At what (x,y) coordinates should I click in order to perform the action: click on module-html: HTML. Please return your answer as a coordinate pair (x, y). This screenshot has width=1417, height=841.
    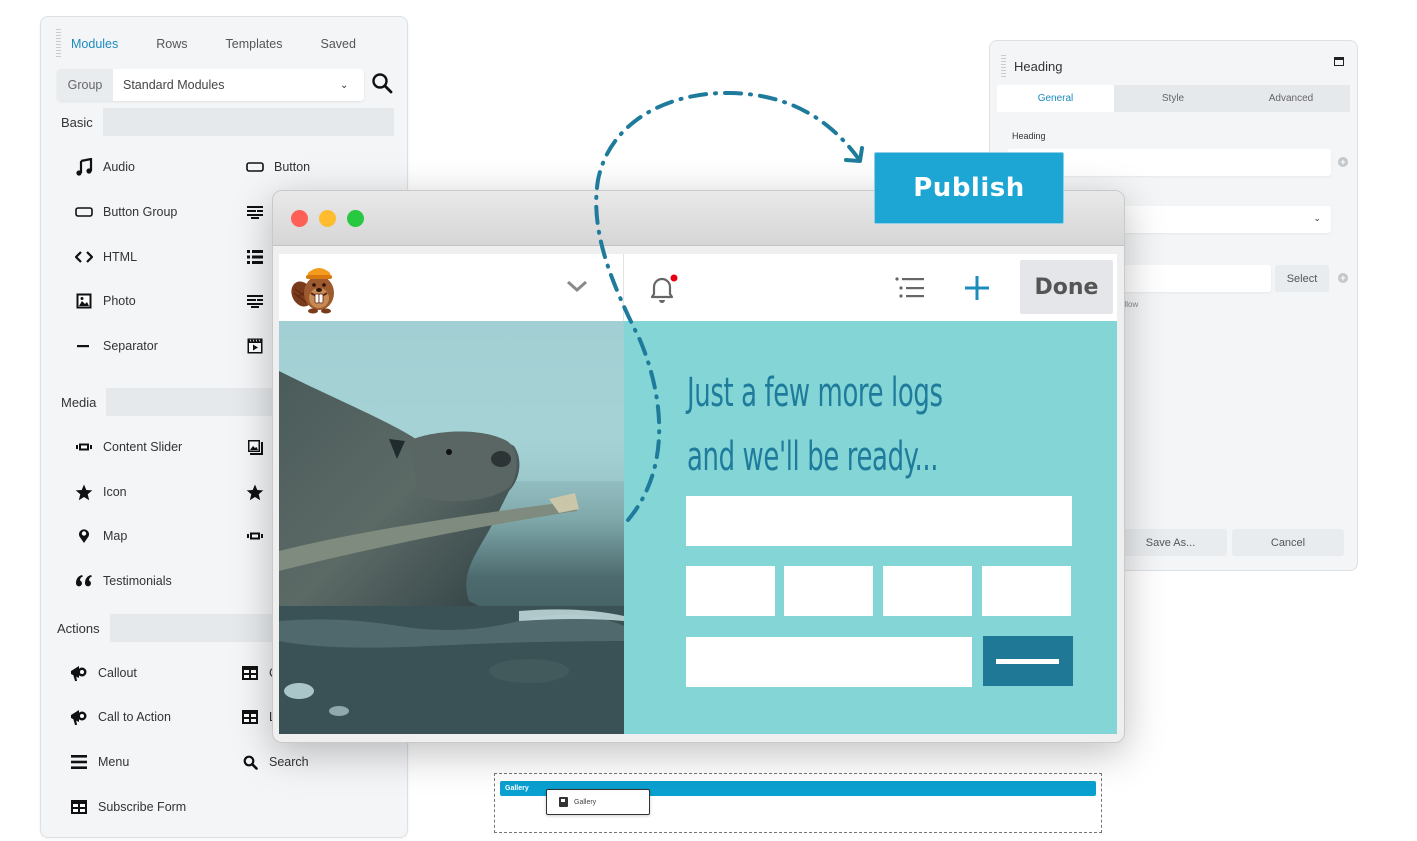
    Looking at the image, I should click on (106, 257).